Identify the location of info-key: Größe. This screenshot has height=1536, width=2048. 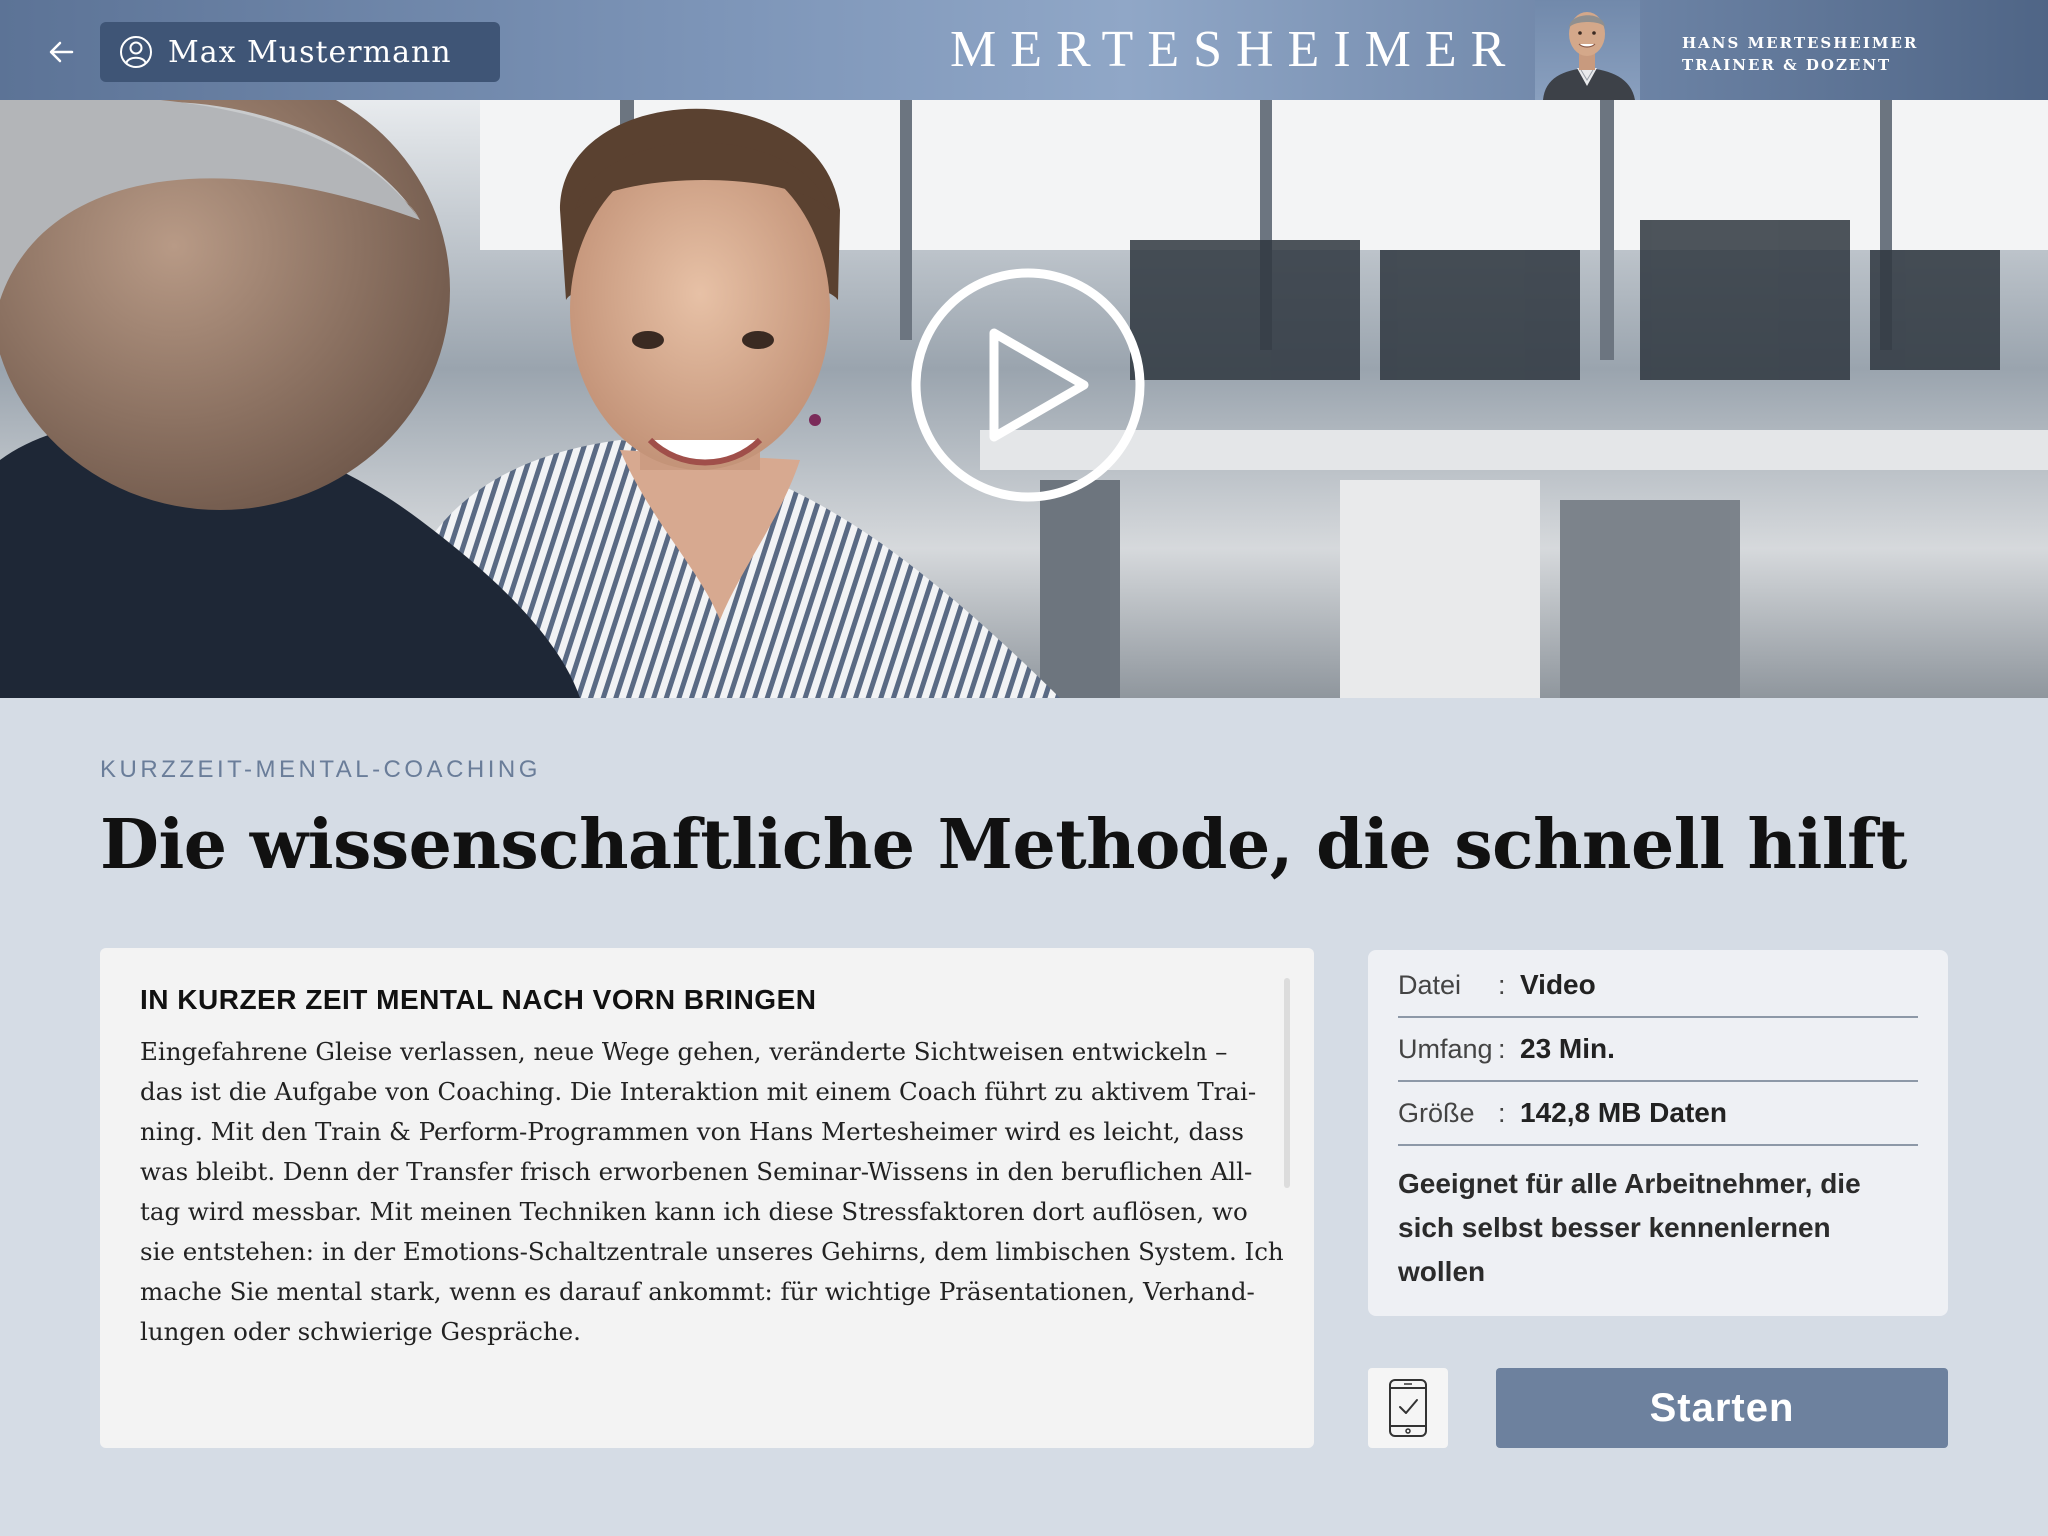
(1436, 1112).